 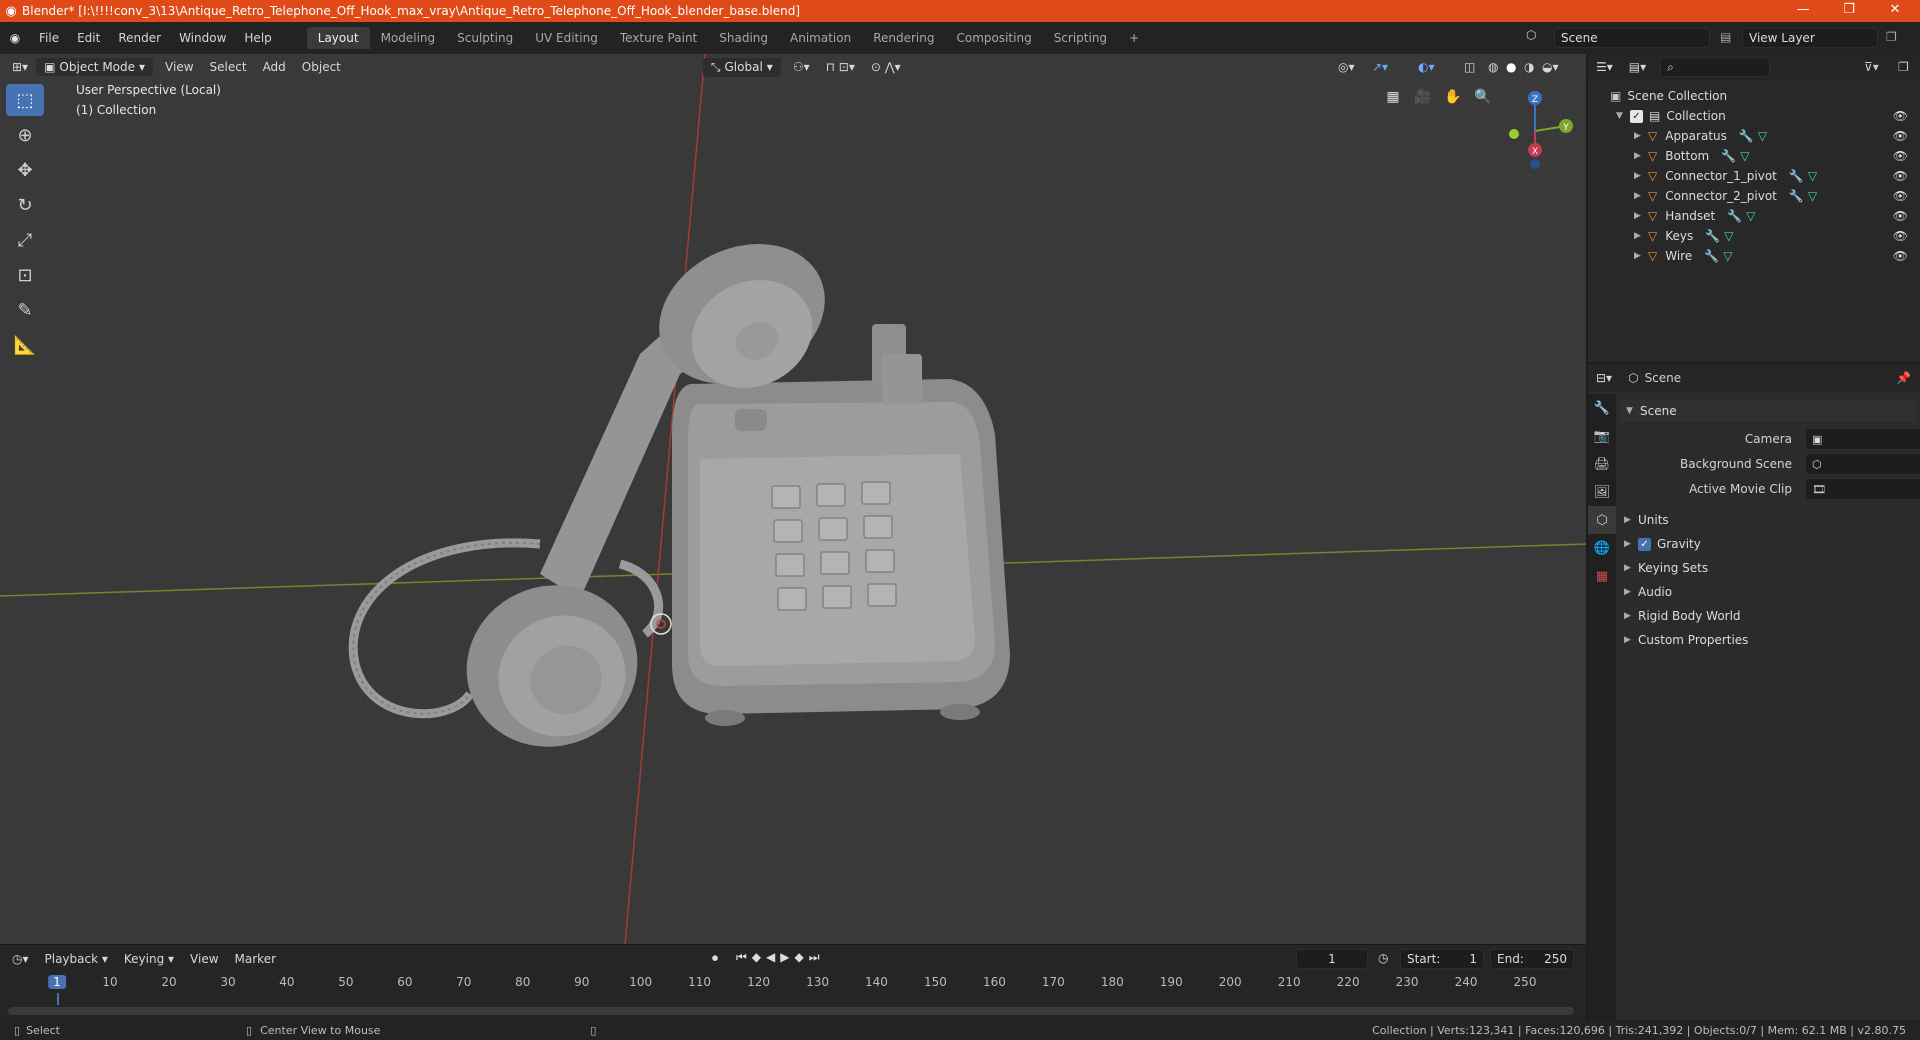 I want to click on display-mode-icon: ▤▾, so click(x=1637, y=67).